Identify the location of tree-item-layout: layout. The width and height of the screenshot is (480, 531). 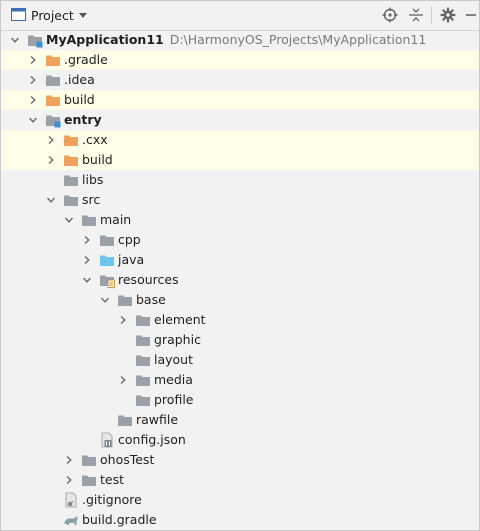
(240, 360).